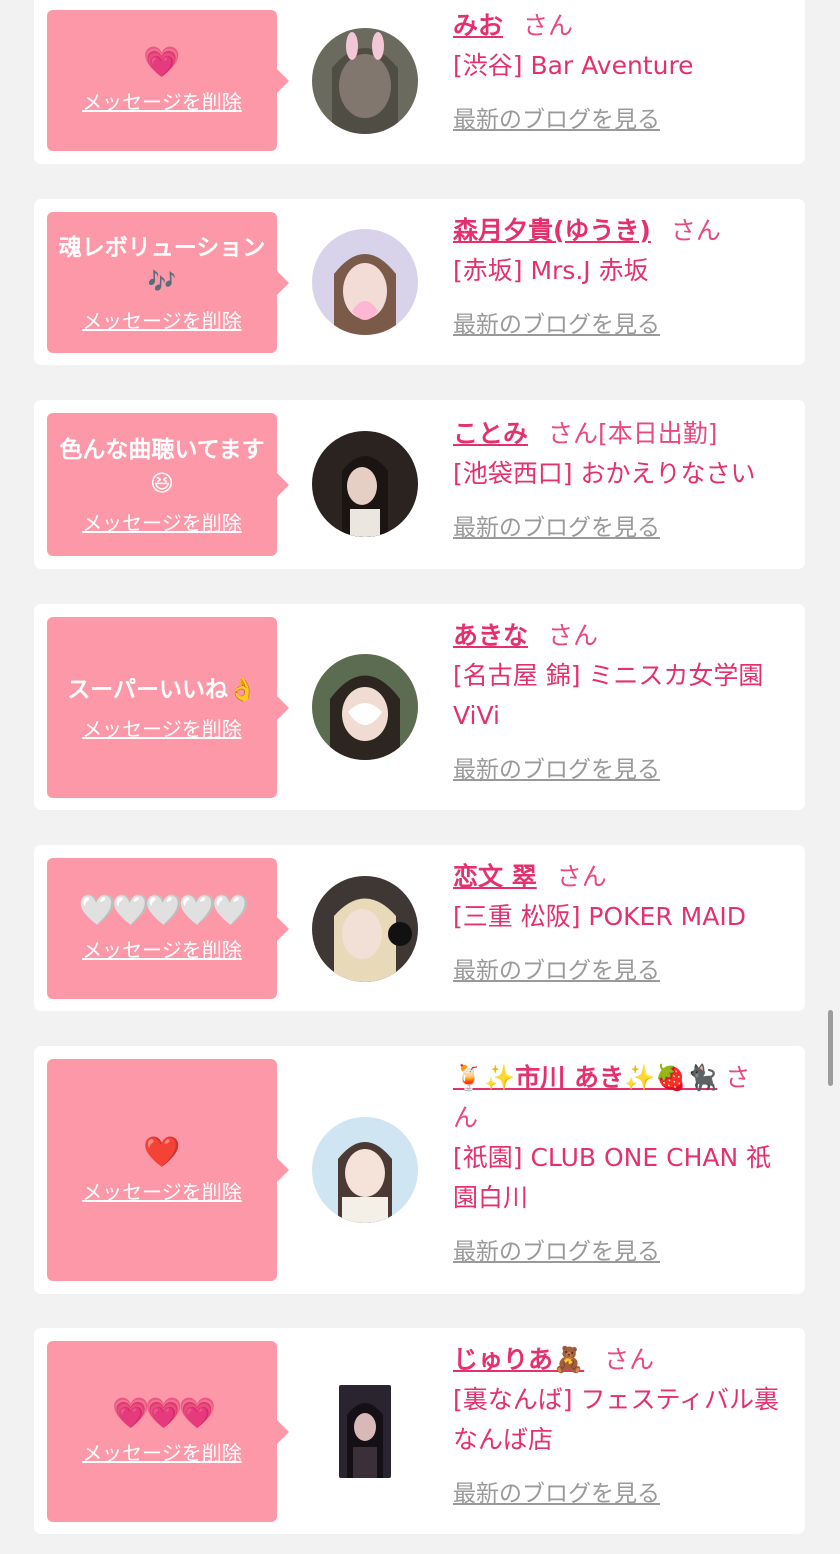 The image size is (840, 1554). Describe the element at coordinates (162, 62) in the screenshot. I see `message-text: 💗` at that location.